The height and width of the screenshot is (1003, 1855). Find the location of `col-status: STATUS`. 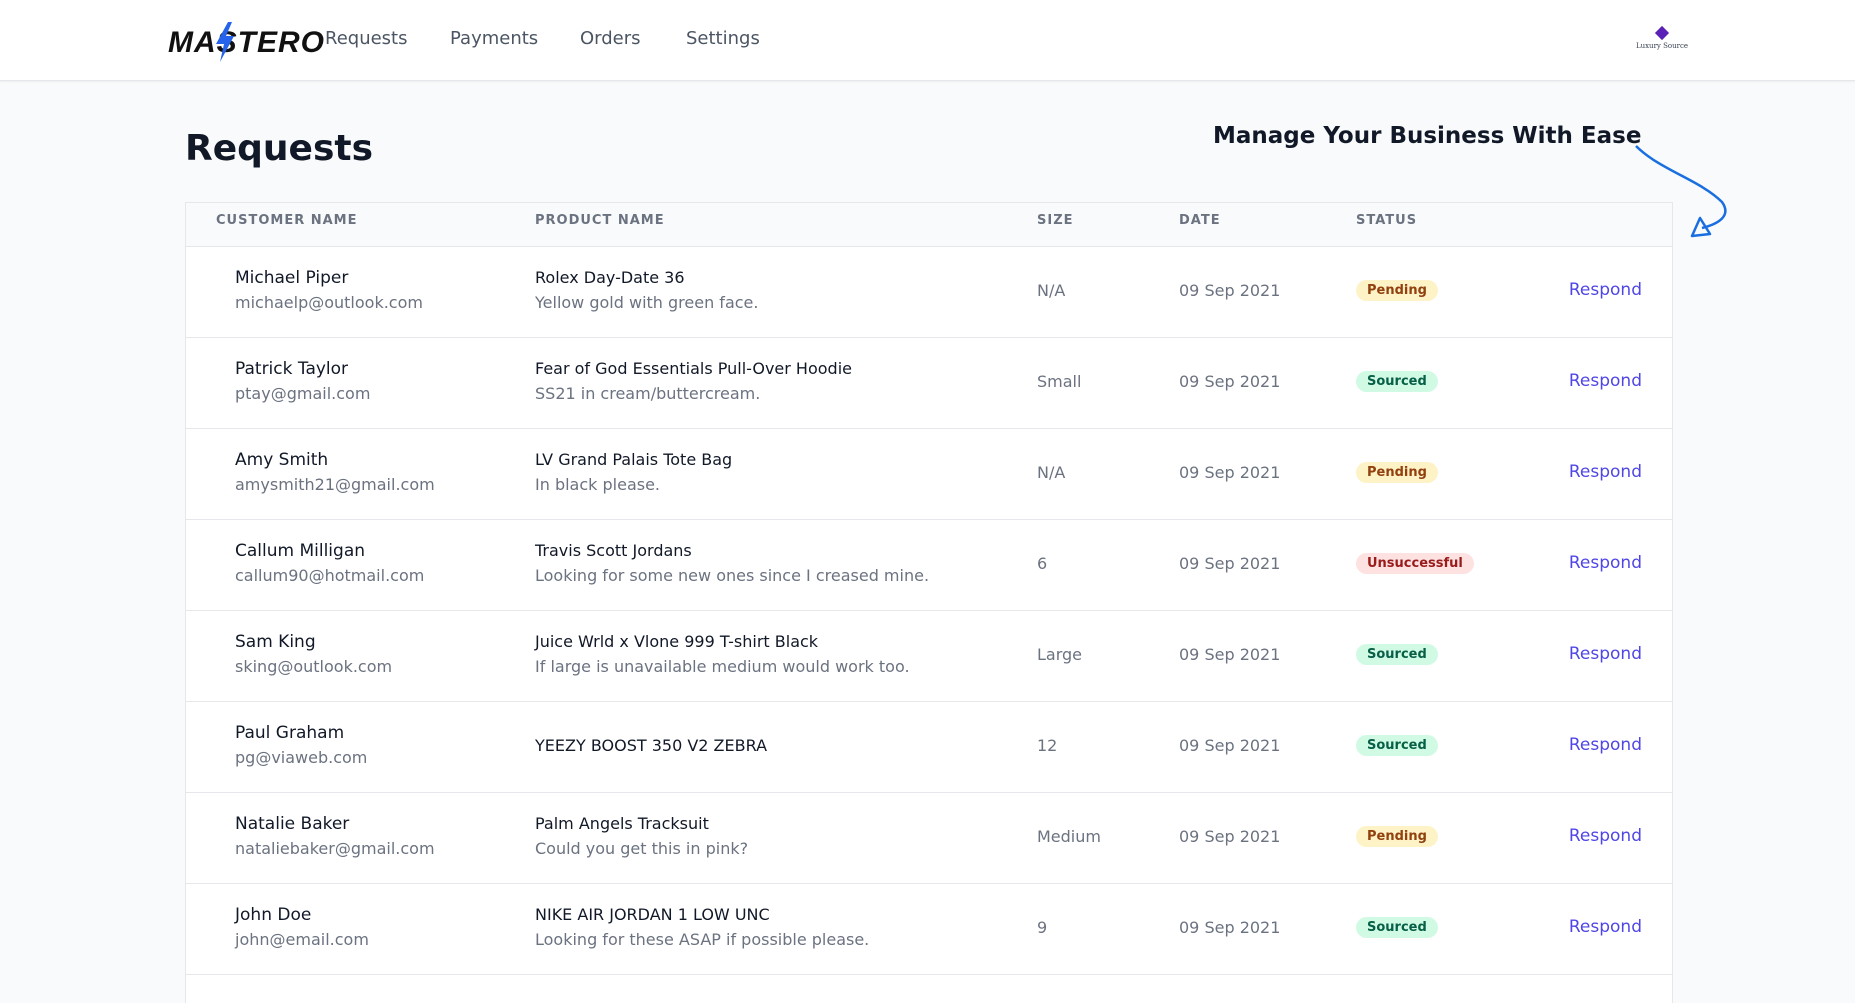

col-status: STATUS is located at coordinates (1387, 220).